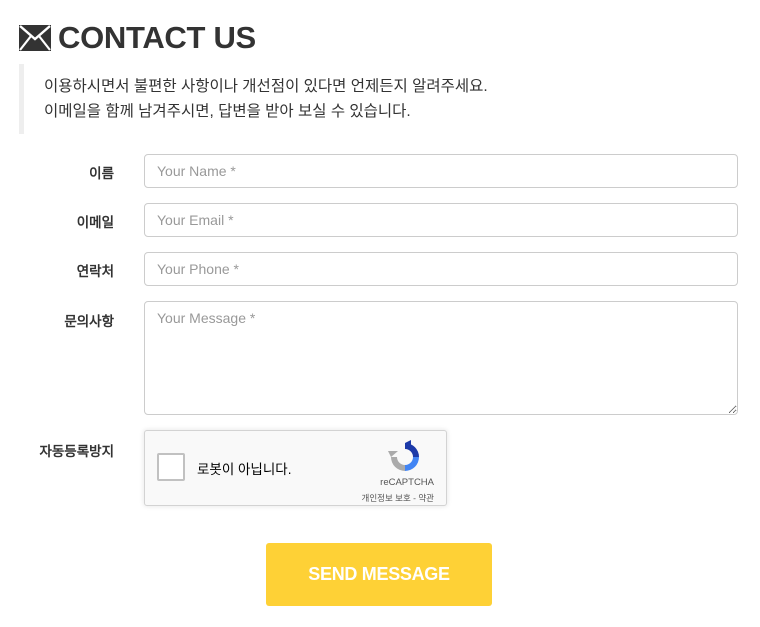 Image resolution: width=760 pixels, height=627 pixels. I want to click on email-input, so click(441, 220).